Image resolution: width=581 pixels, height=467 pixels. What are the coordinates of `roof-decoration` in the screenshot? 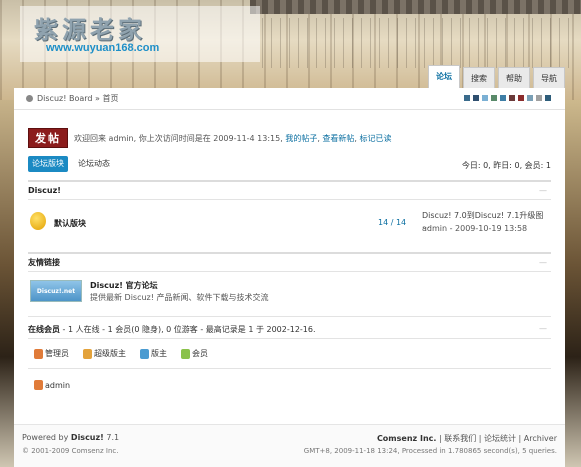 It's located at (415, 7).